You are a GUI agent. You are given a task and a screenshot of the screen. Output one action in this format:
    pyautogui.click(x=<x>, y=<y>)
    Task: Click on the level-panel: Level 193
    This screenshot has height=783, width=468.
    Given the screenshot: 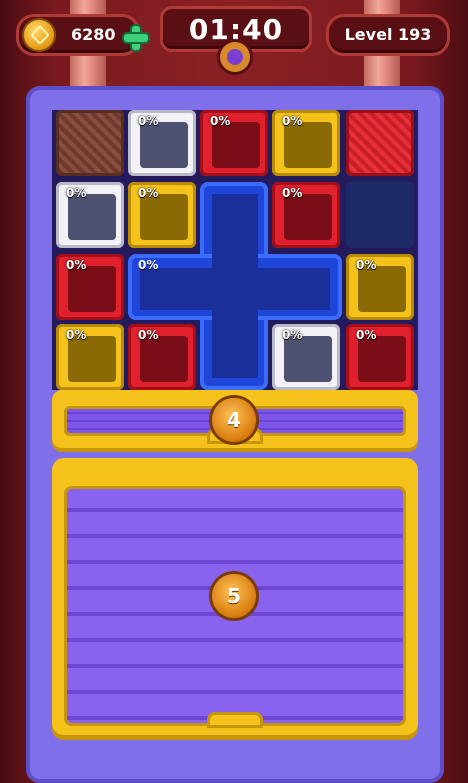 What is the action you would take?
    pyautogui.click(x=388, y=35)
    